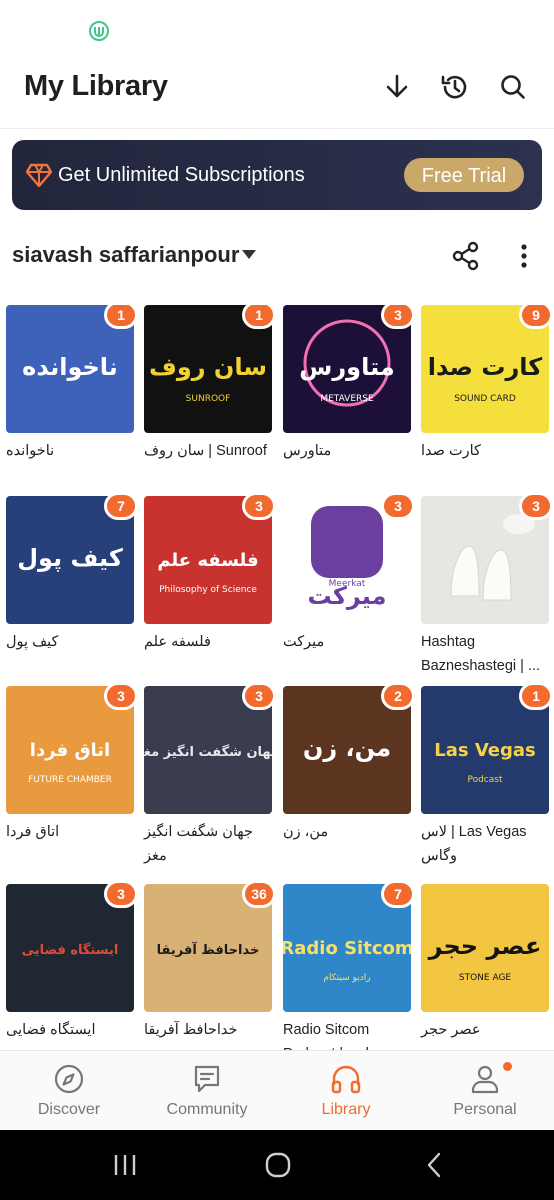 This screenshot has height=1200, width=554. Describe the element at coordinates (347, 367) in the screenshot. I see `cover-title-text: متاورس` at that location.